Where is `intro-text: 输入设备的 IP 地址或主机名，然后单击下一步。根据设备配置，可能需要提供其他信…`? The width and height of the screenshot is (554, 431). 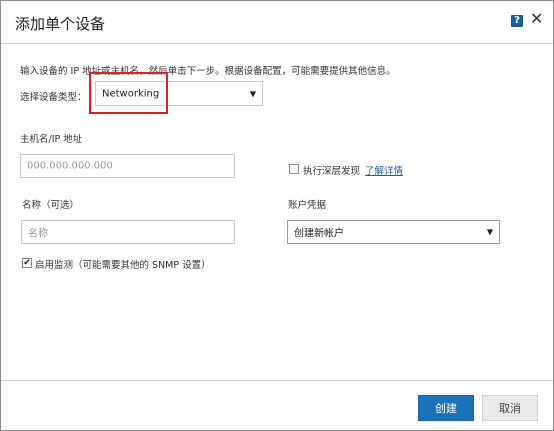 intro-text: 输入设备的 IP 地址或主机名，然后单击下一步。根据设备配置，可能需要提供其他信… is located at coordinates (208, 71).